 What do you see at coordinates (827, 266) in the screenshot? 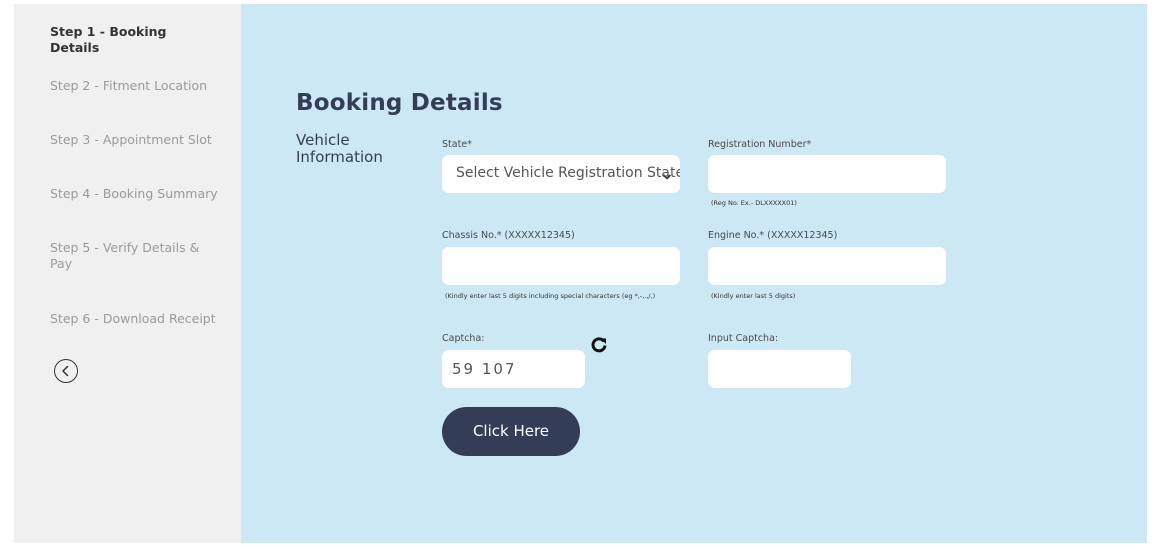
I see `engine-number-input` at bounding box center [827, 266].